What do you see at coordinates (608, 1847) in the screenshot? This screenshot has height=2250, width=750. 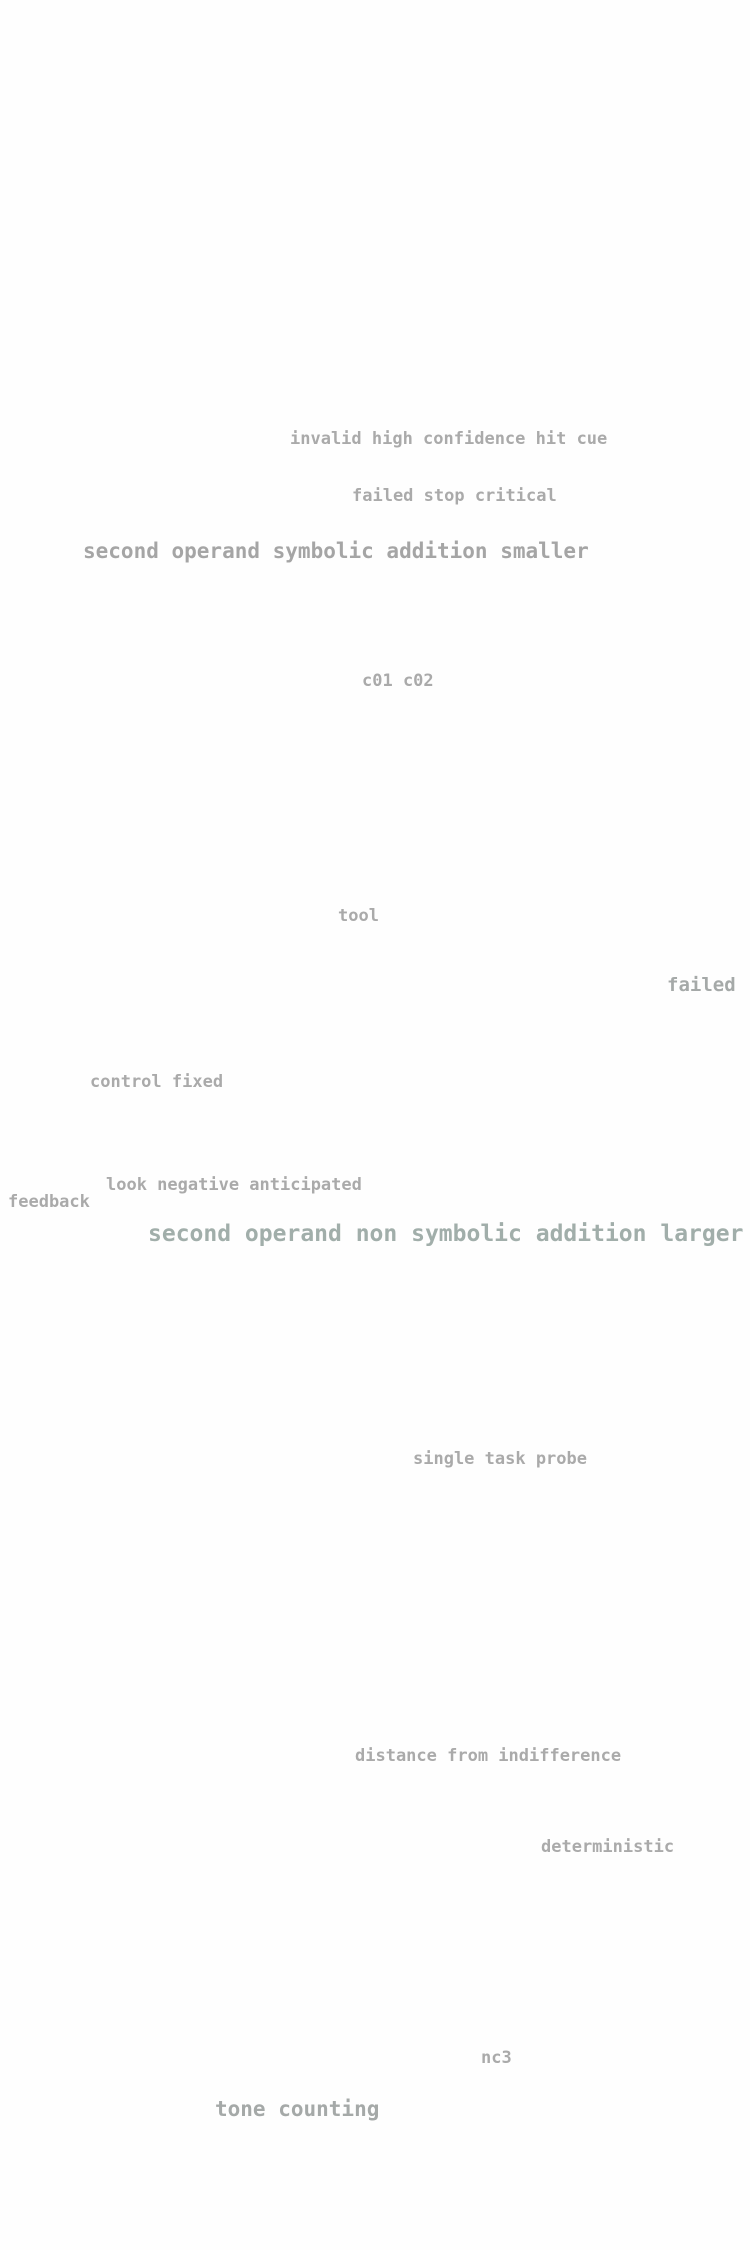 I see `term-deterministic: deterministic` at bounding box center [608, 1847].